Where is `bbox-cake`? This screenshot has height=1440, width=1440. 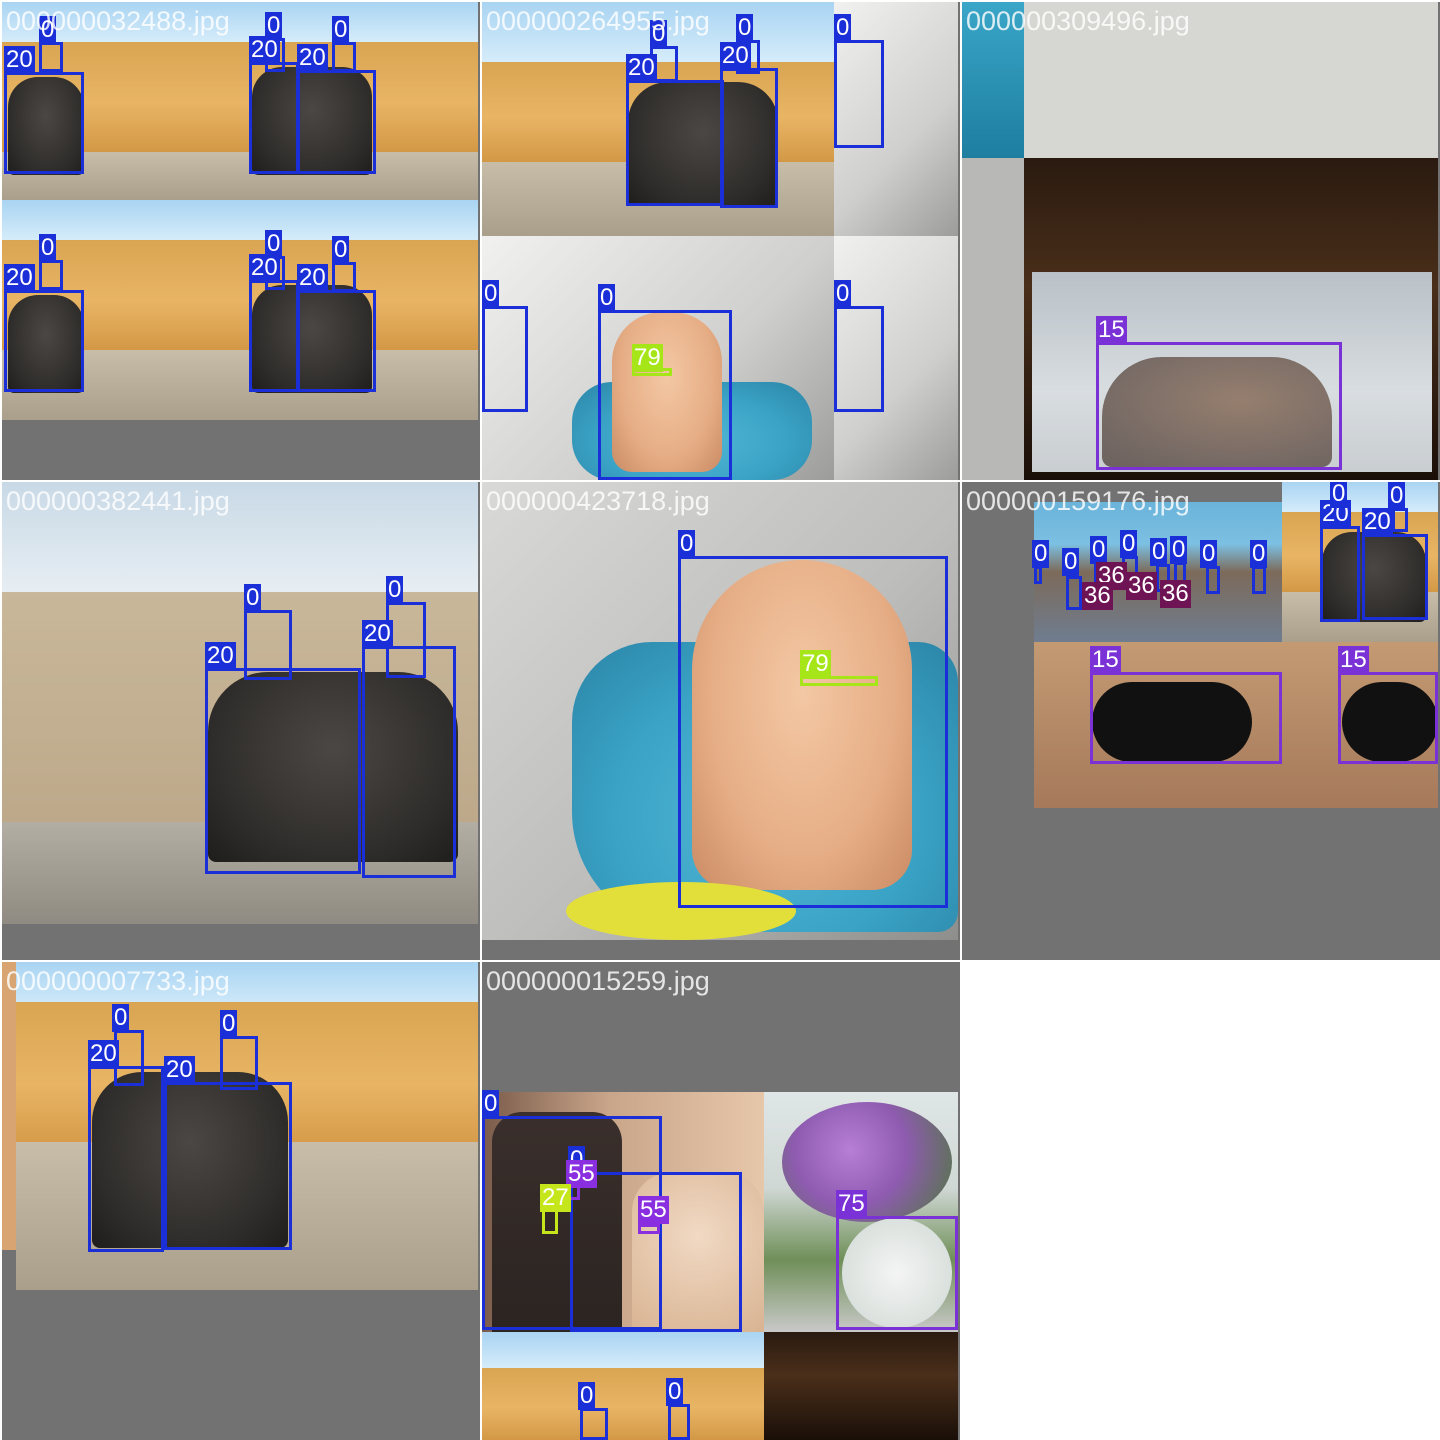 bbox-cake is located at coordinates (649, 1229).